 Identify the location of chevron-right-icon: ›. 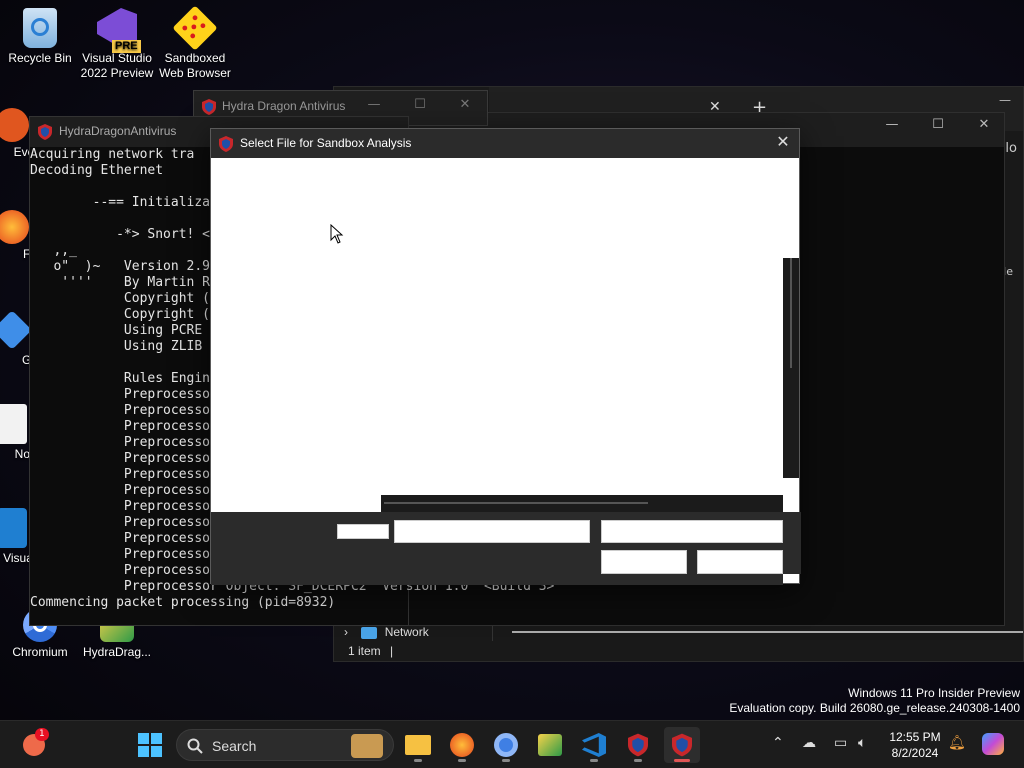
(346, 632).